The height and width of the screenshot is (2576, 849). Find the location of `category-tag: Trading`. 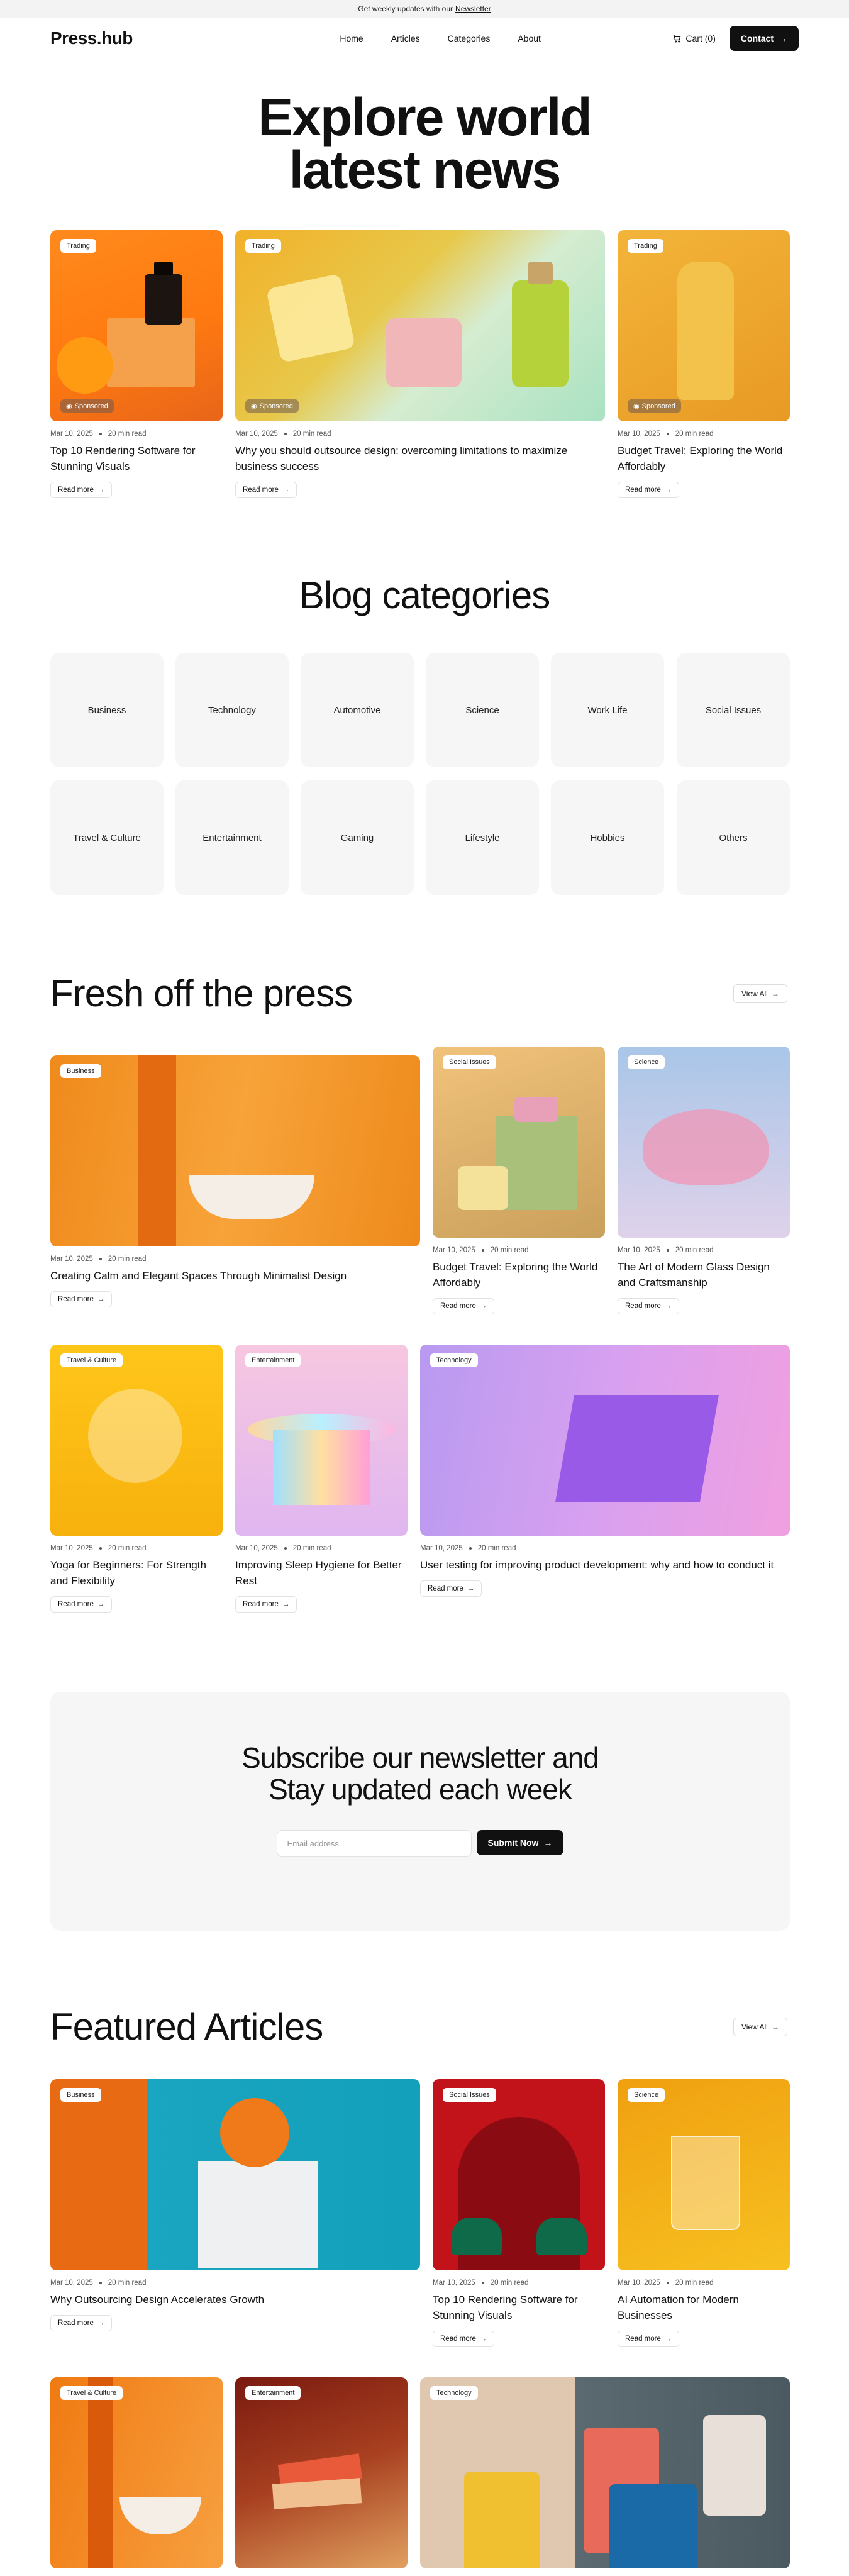

category-tag: Trading is located at coordinates (263, 246).